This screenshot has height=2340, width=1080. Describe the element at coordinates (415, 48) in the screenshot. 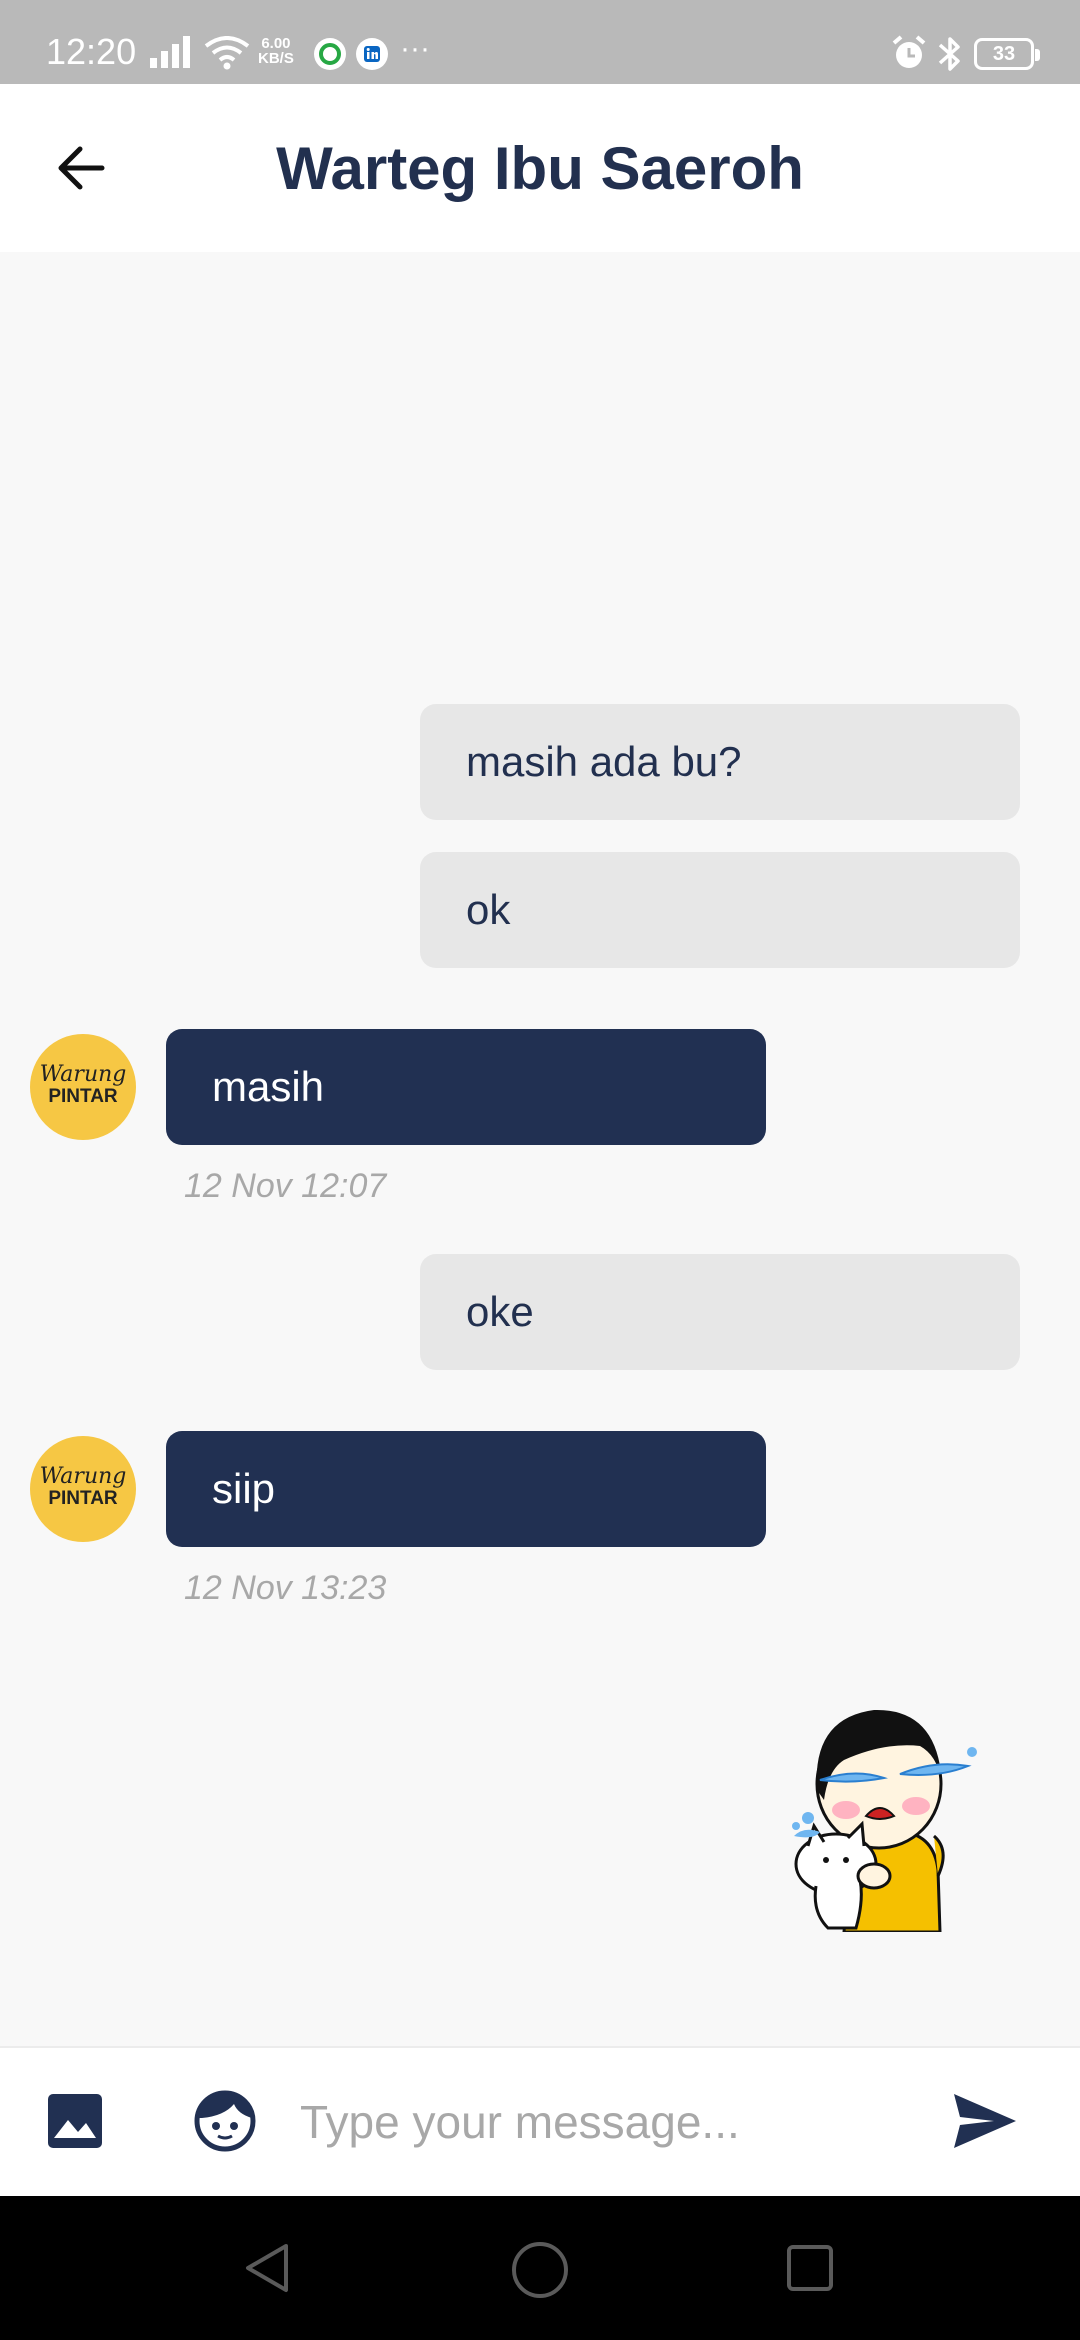

I see `more-notifications-icon: ···` at that location.